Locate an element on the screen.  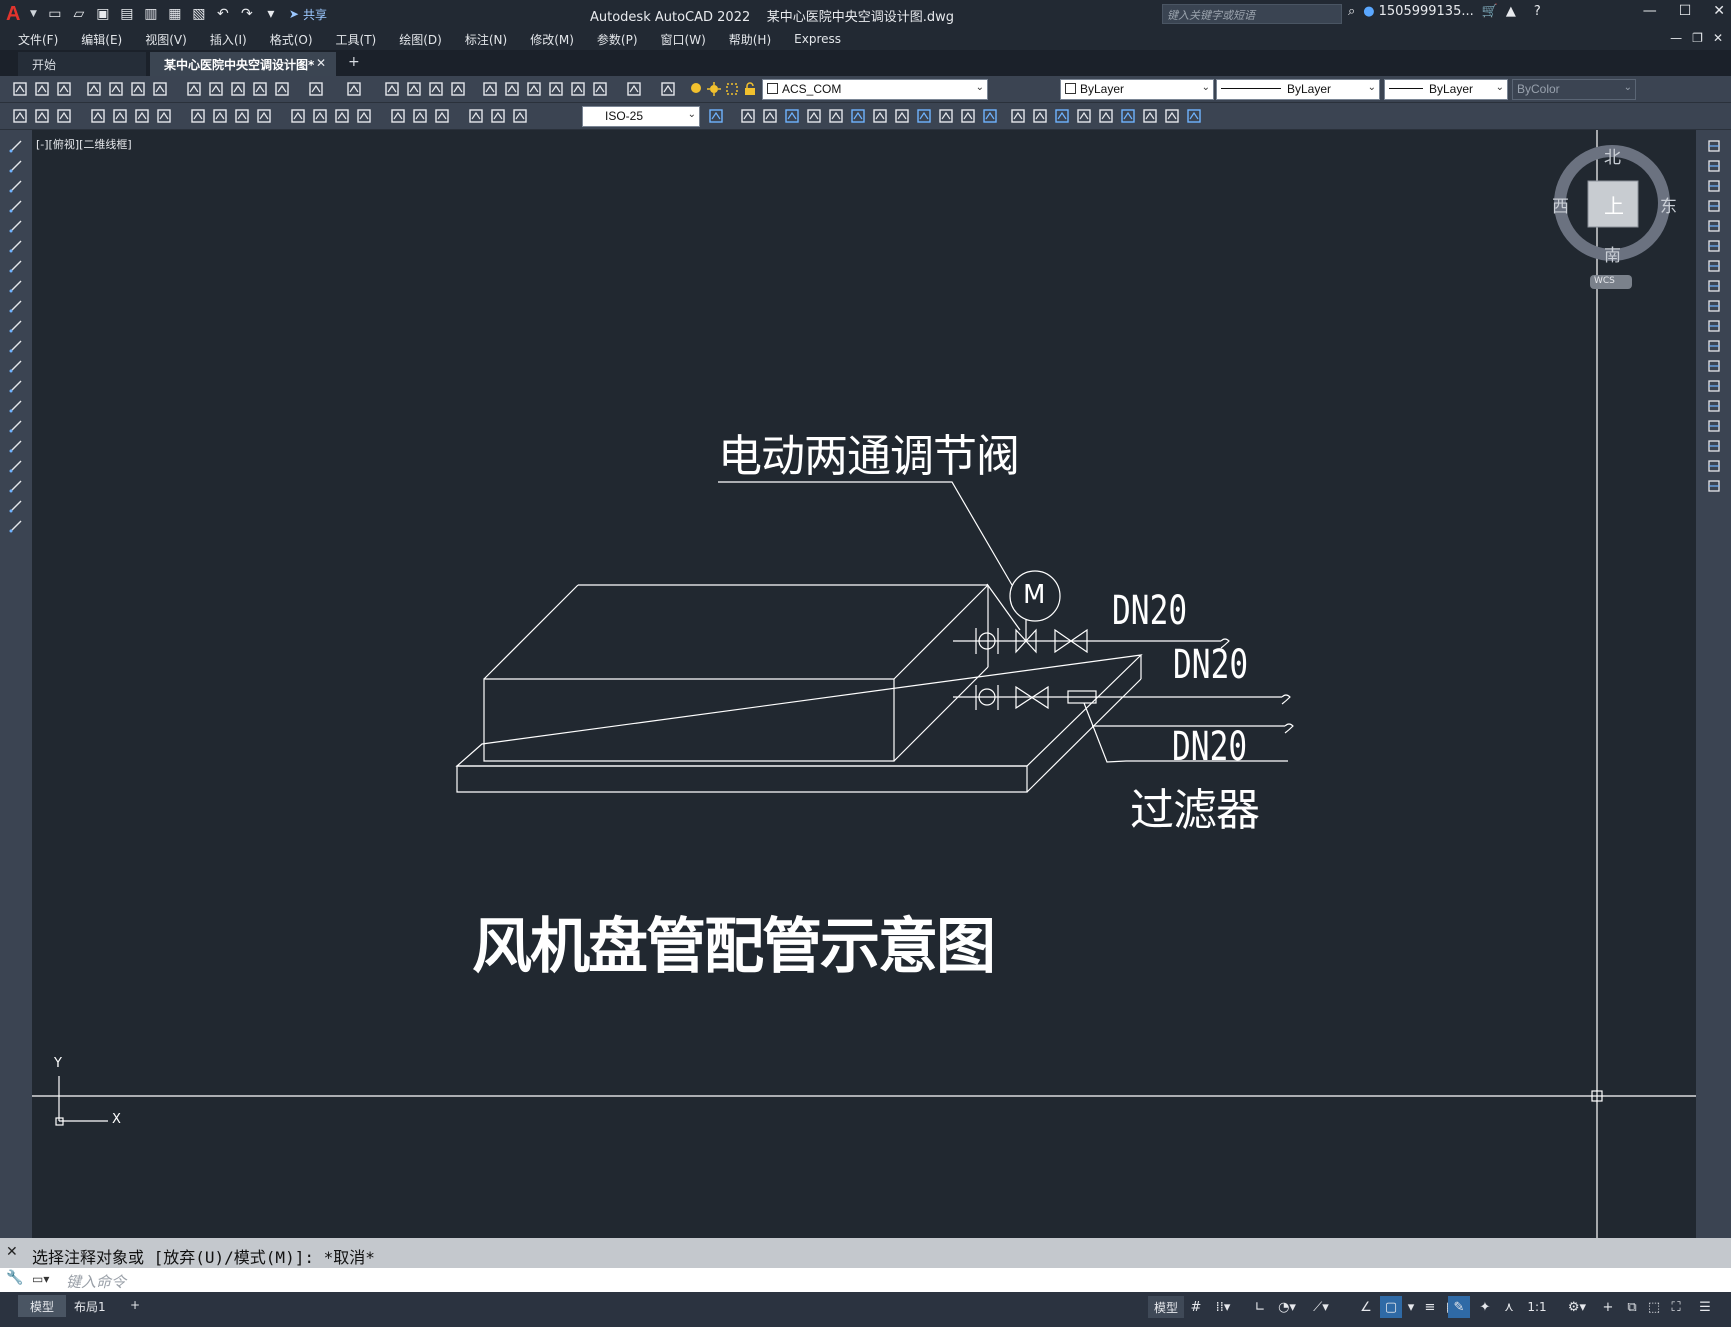
quick-properties-icon: ⬚ is located at coordinates (1654, 1307).